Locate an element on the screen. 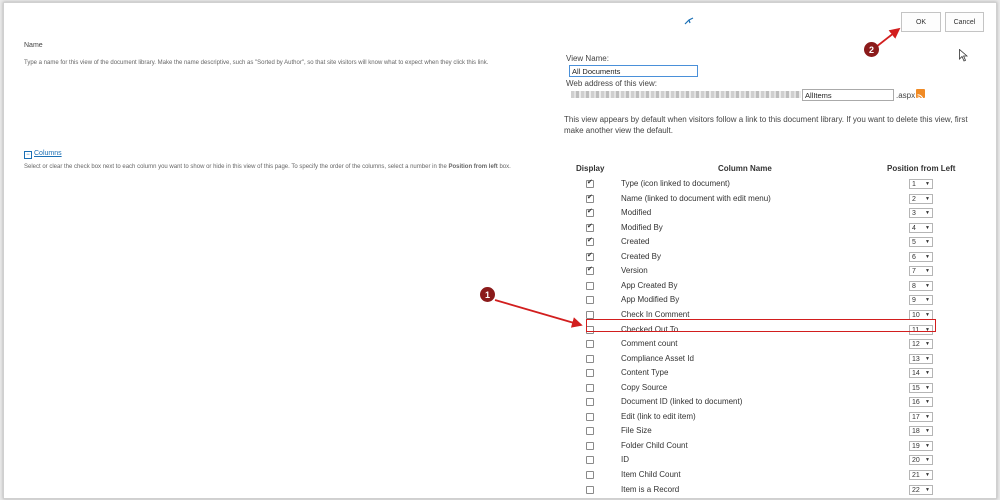 The height and width of the screenshot is (500, 1000). callout-2: 2 is located at coordinates (871, 49).